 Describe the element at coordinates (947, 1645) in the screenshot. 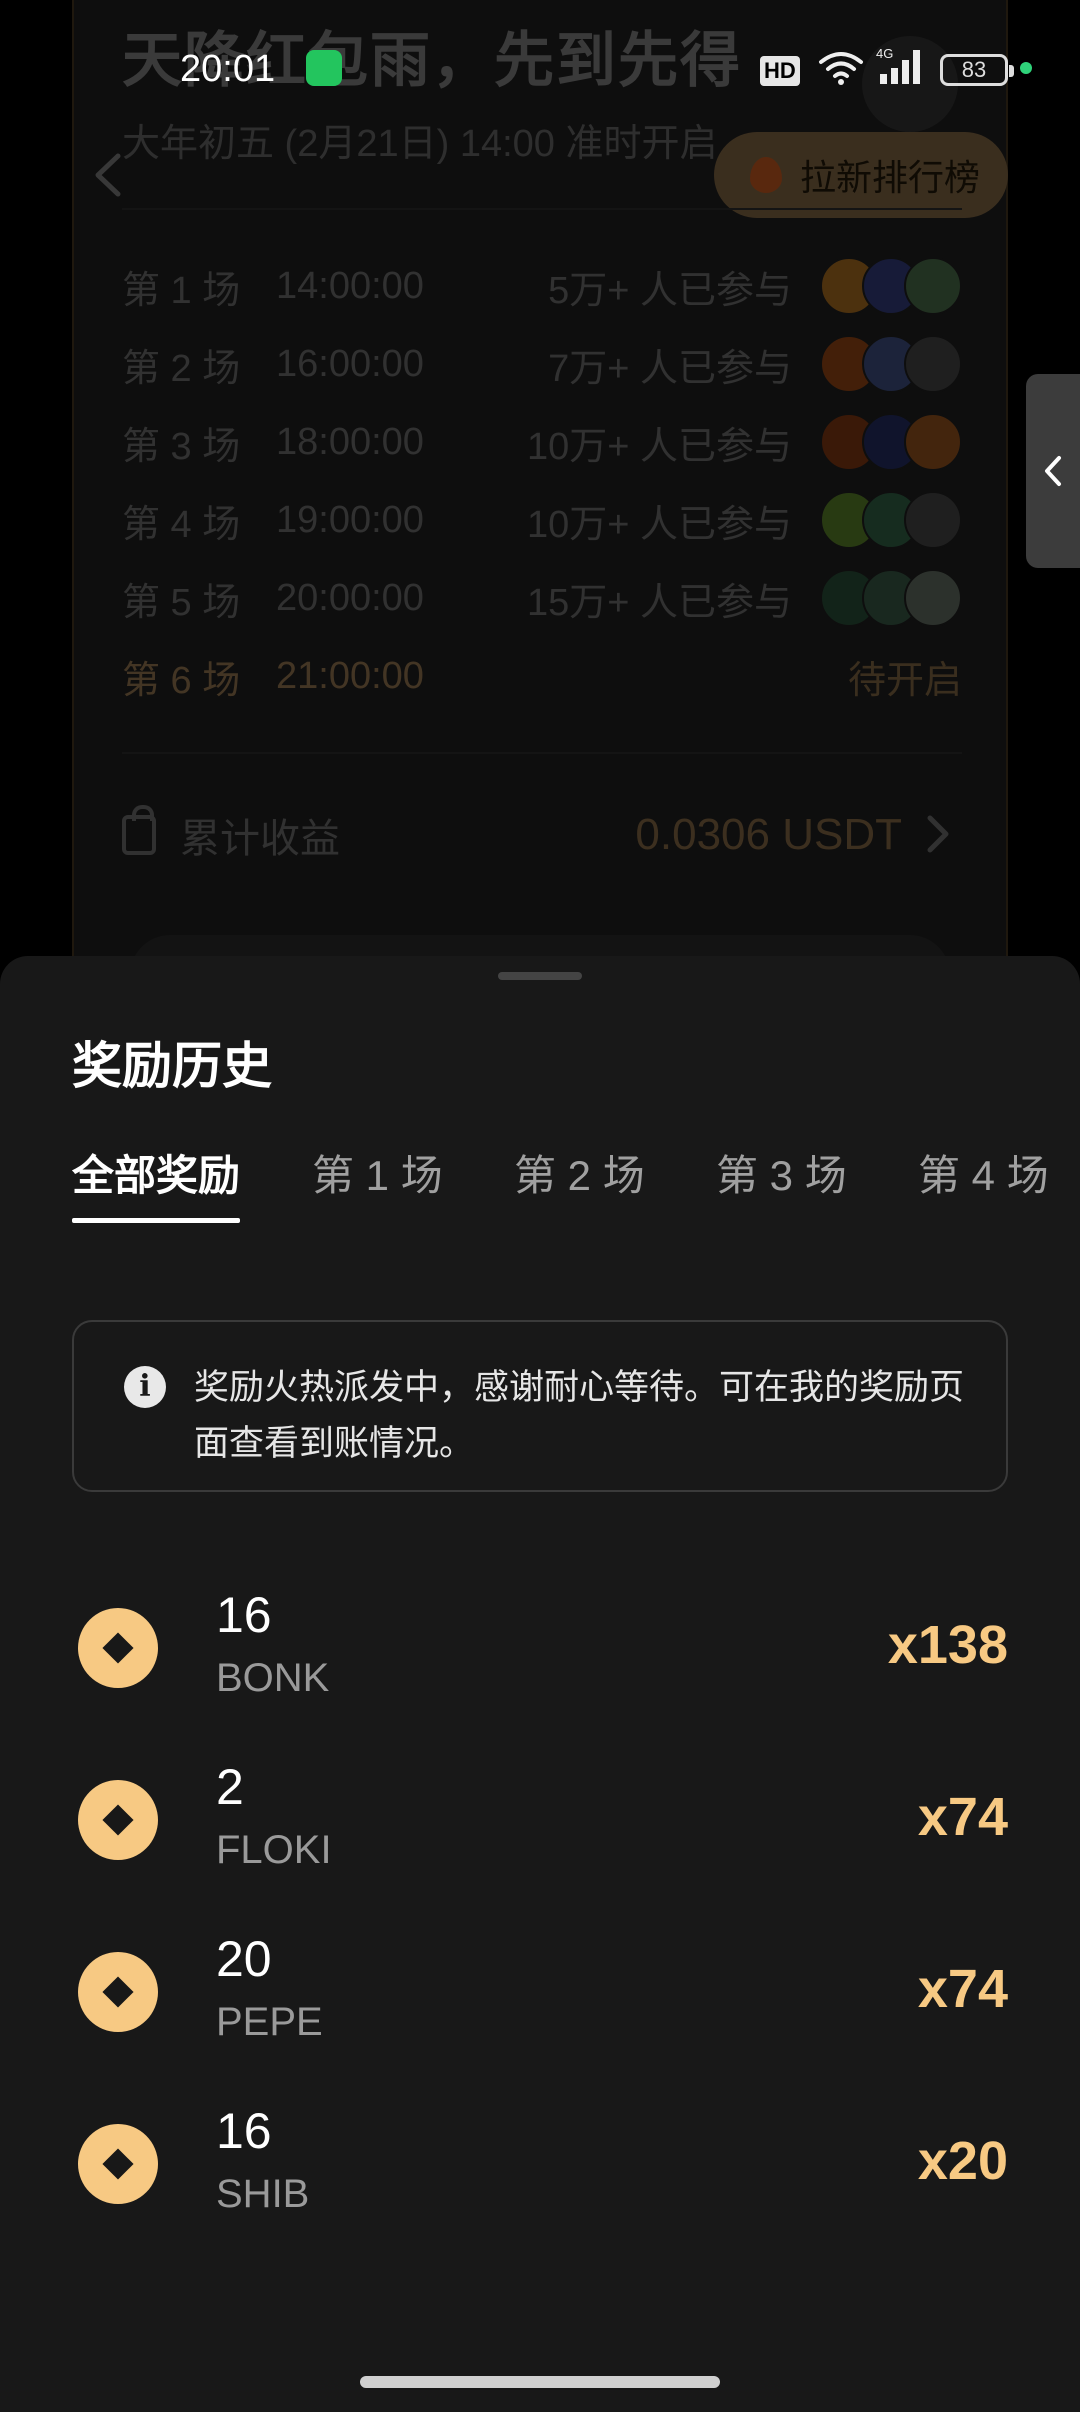

I see `reward-multiplier: x138` at that location.